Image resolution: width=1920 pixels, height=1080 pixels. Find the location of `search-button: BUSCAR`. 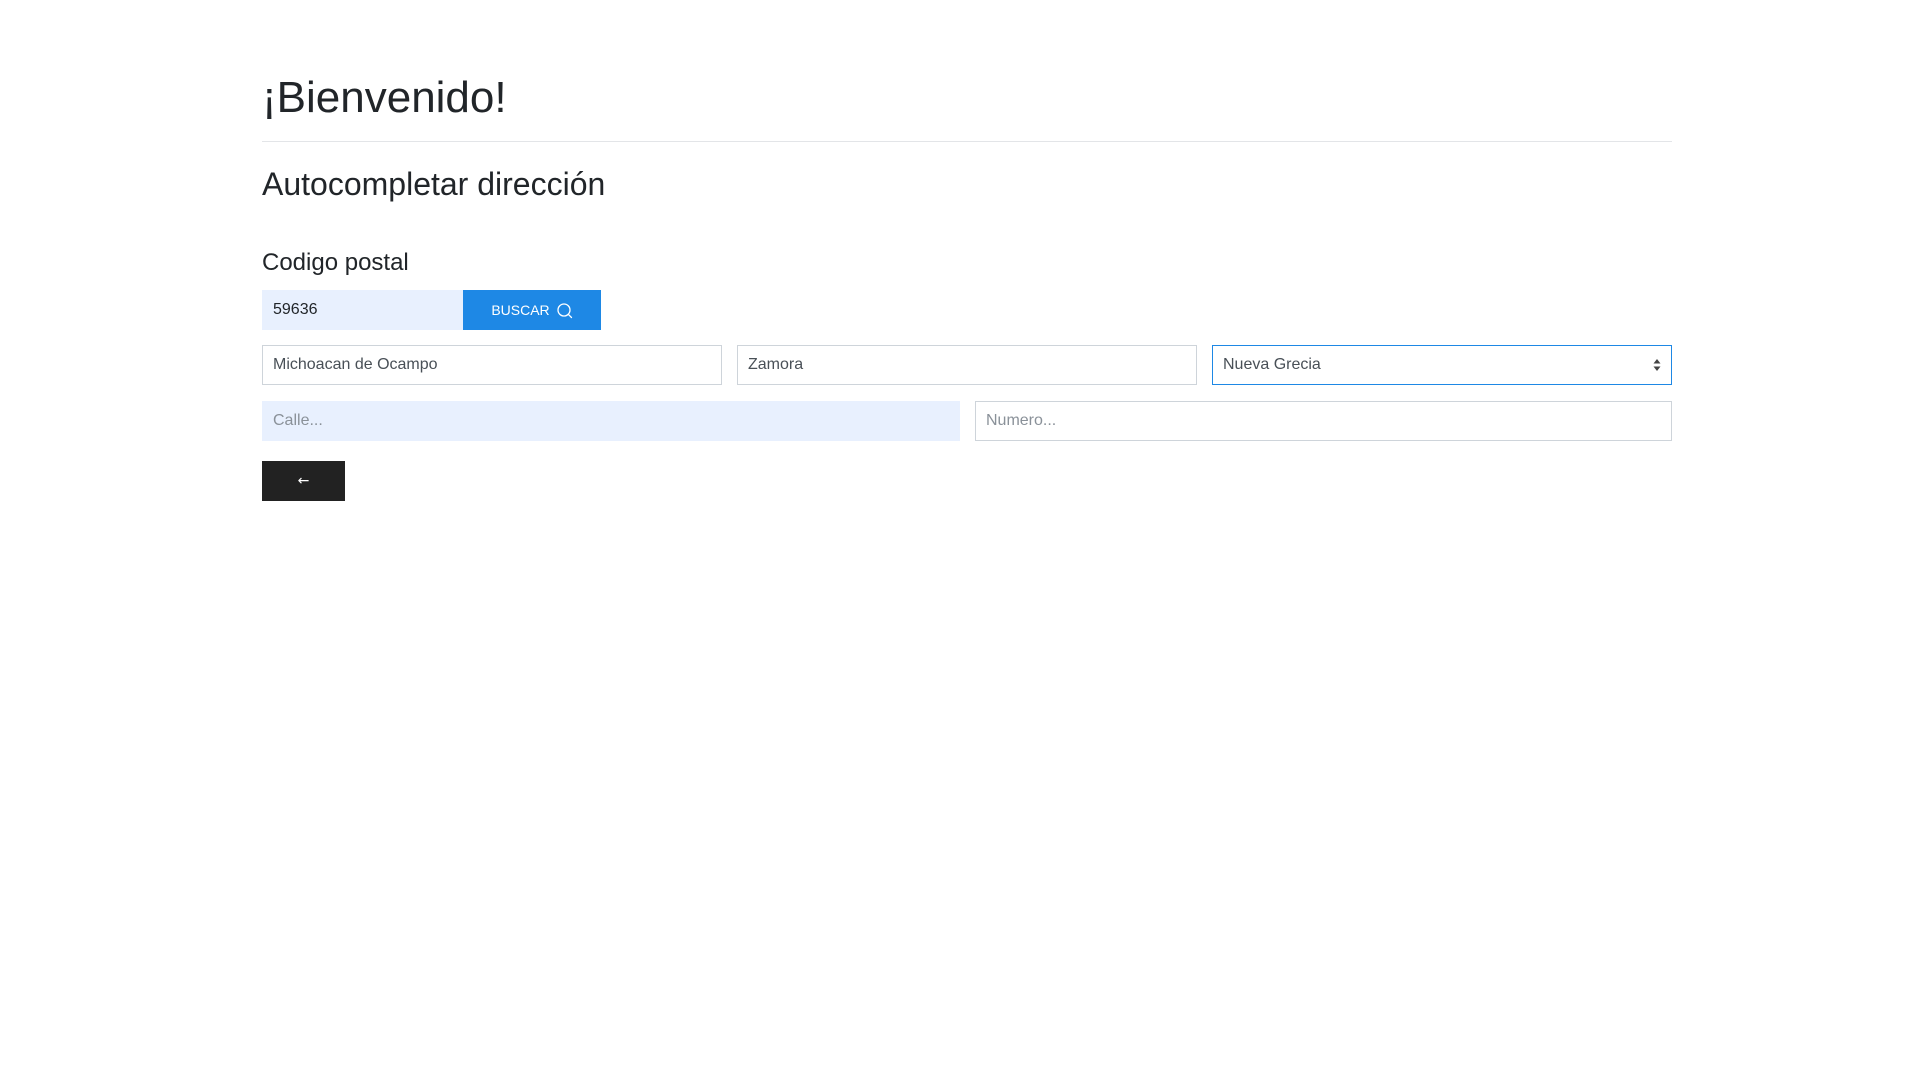

search-button: BUSCAR is located at coordinates (532, 310).